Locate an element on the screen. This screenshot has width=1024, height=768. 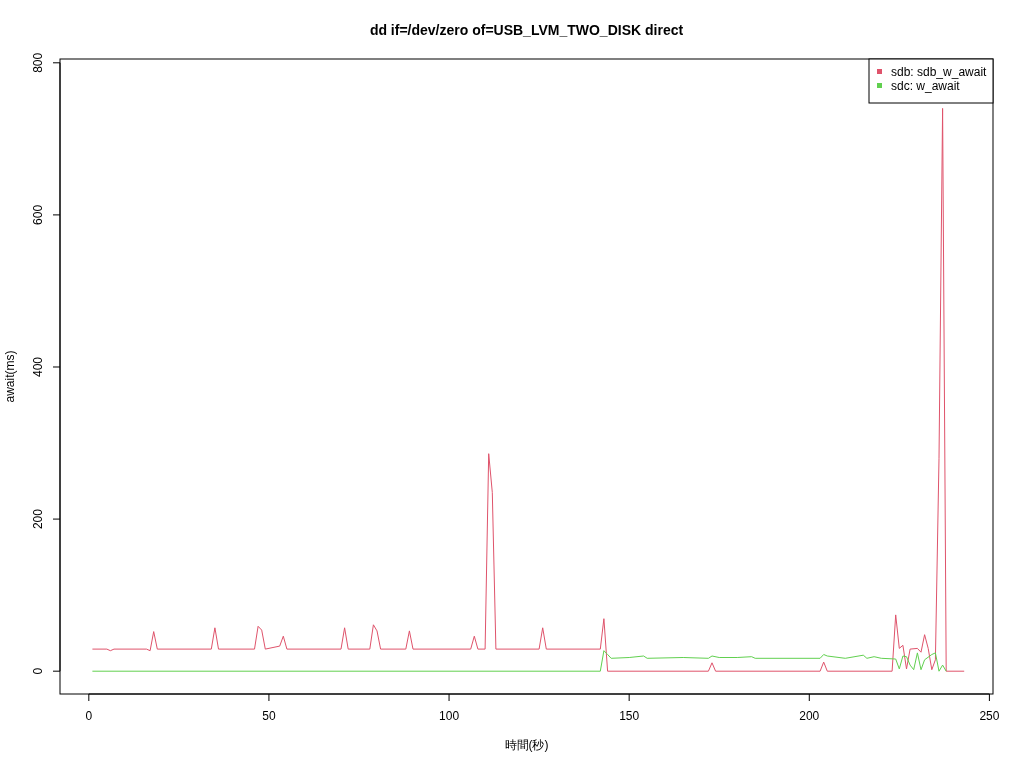
legend-label: sdc: w_await is located at coordinates (925, 86).